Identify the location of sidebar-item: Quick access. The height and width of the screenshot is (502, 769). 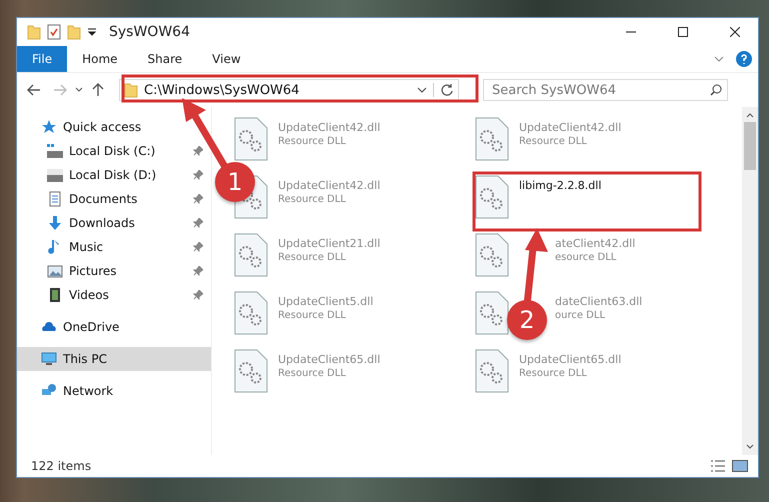
(114, 127).